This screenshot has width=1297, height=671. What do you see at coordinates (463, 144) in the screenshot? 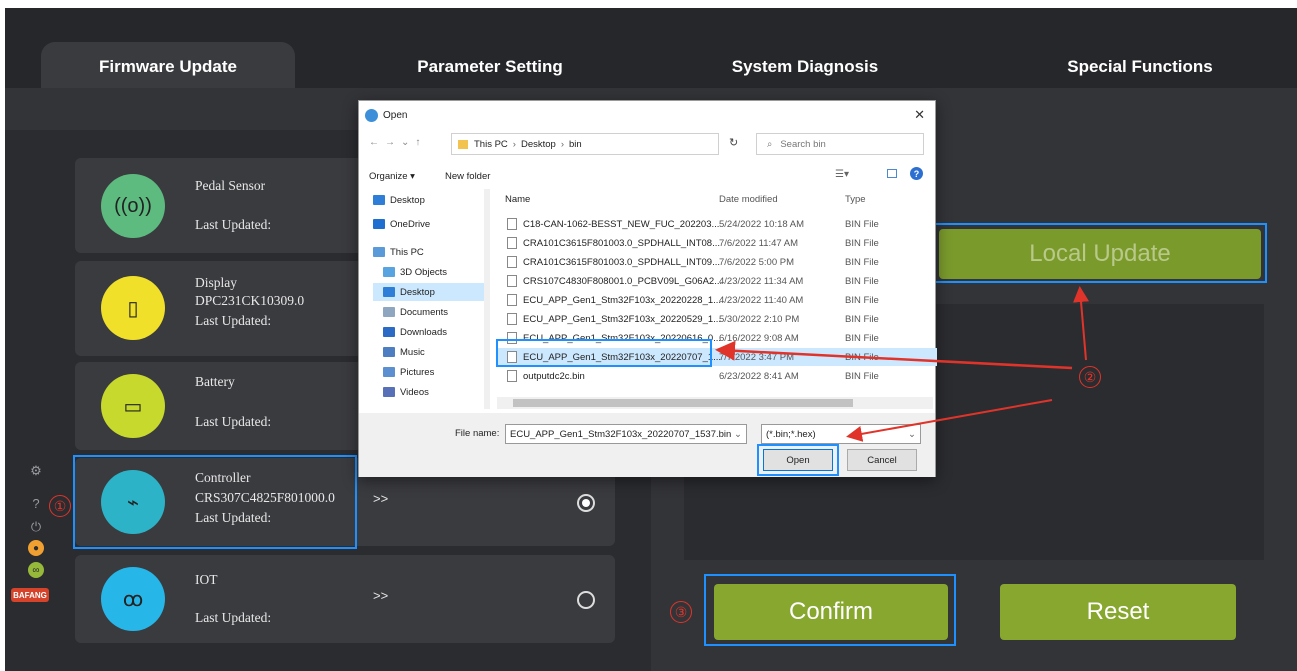
I see `folder-icon` at bounding box center [463, 144].